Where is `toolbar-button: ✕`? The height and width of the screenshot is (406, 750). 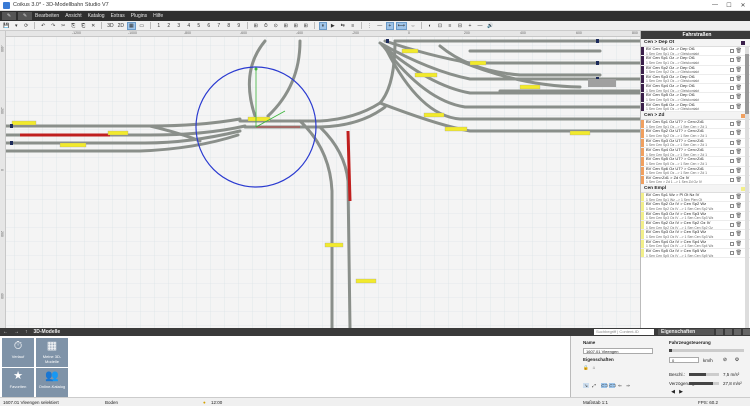
toolbar-button: ✕ is located at coordinates (93, 26).